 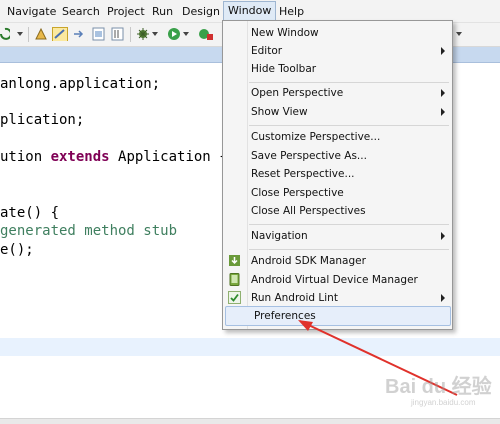 I want to click on annotation-arrow, so click(x=378, y=358).